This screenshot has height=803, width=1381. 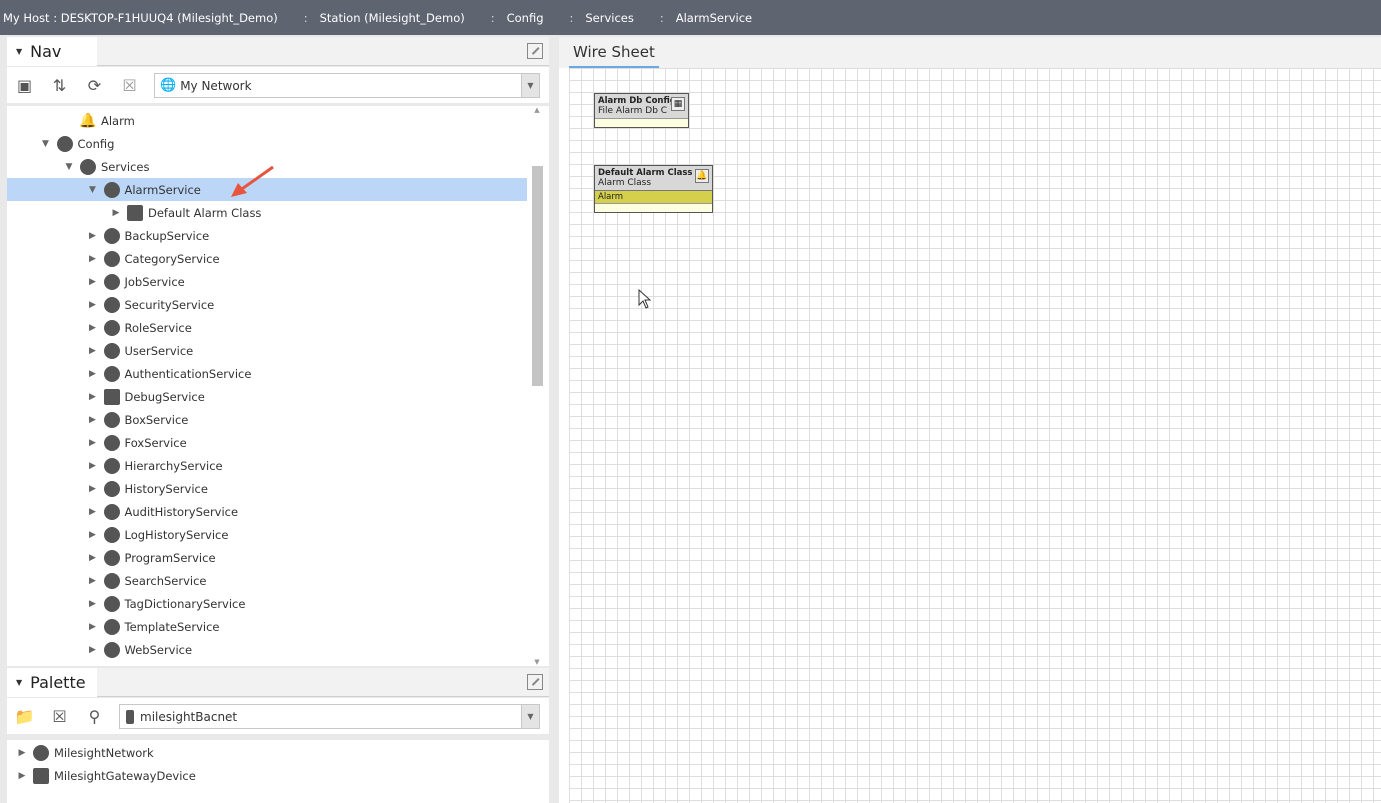 What do you see at coordinates (267, 396) in the screenshot?
I see `tree-item-debugservice: ▶ DebugService` at bounding box center [267, 396].